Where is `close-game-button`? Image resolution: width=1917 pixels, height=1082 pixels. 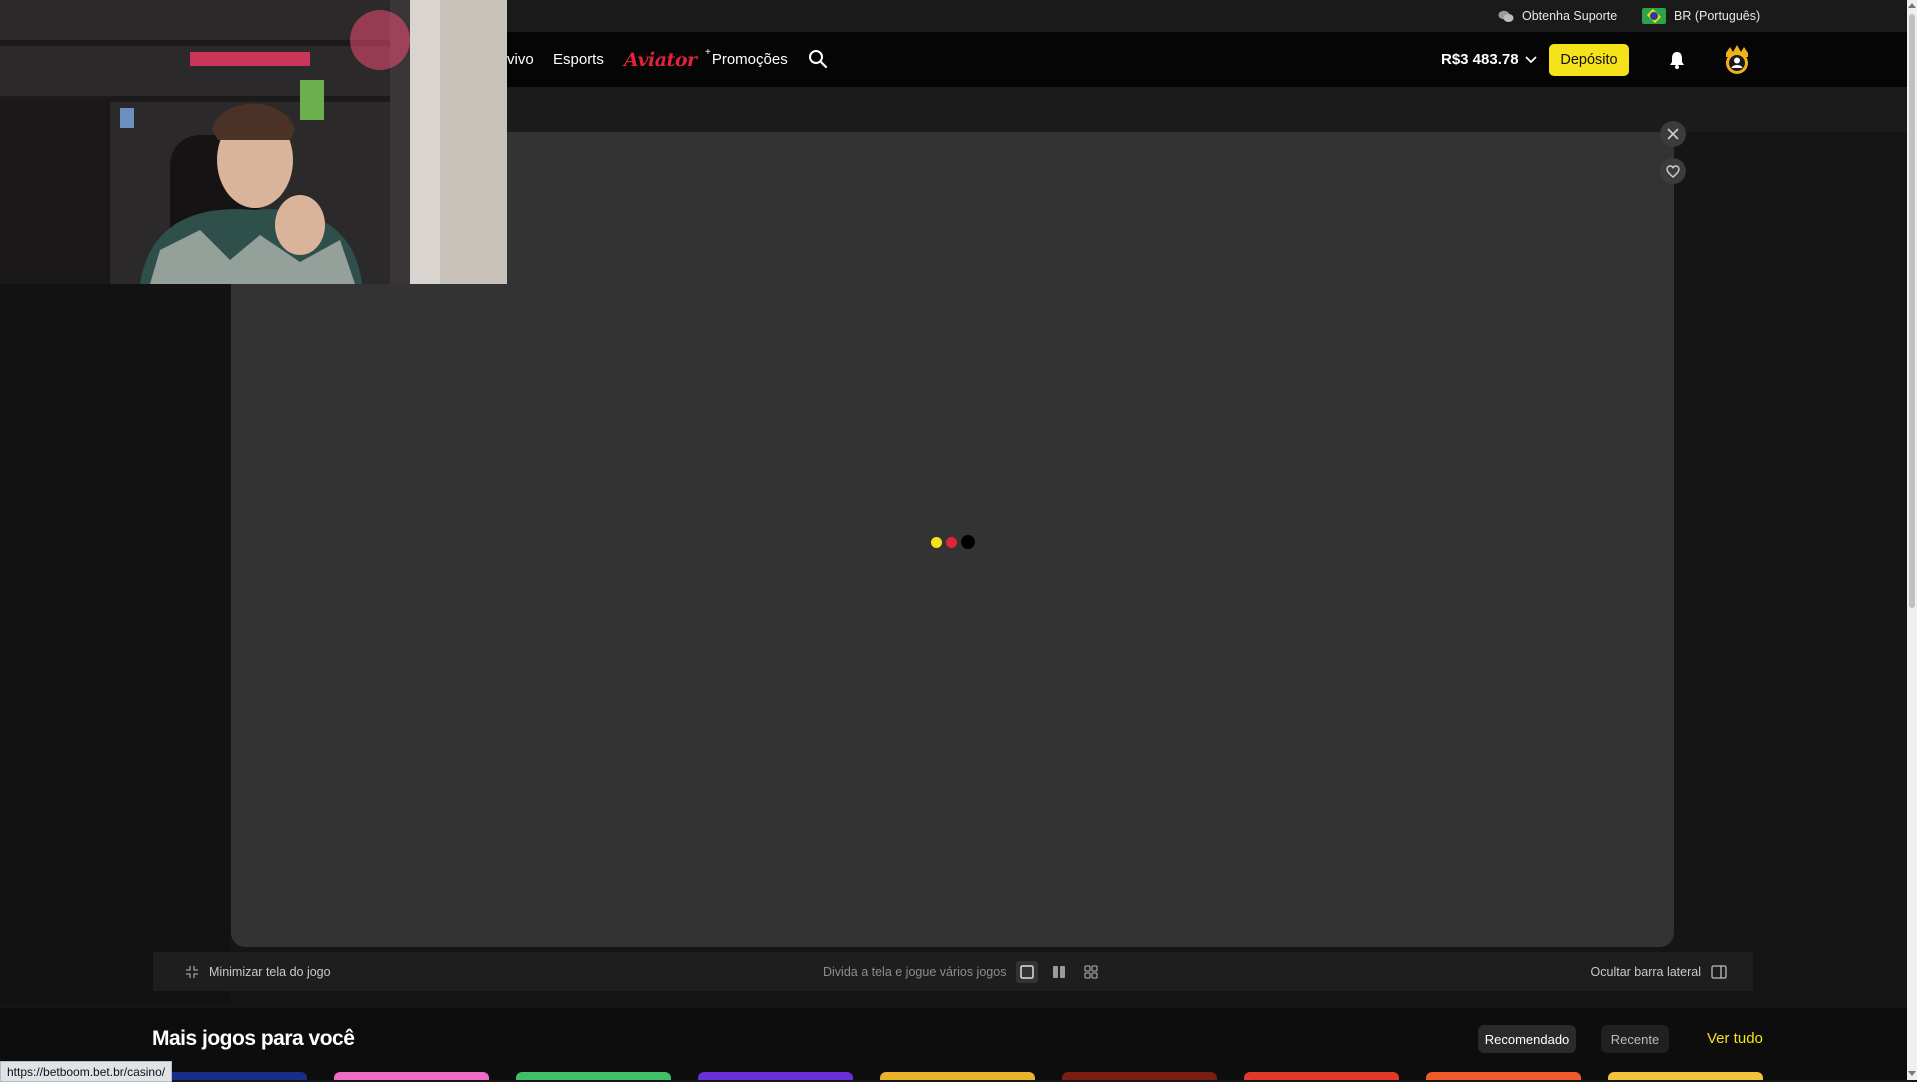 close-game-button is located at coordinates (1673, 134).